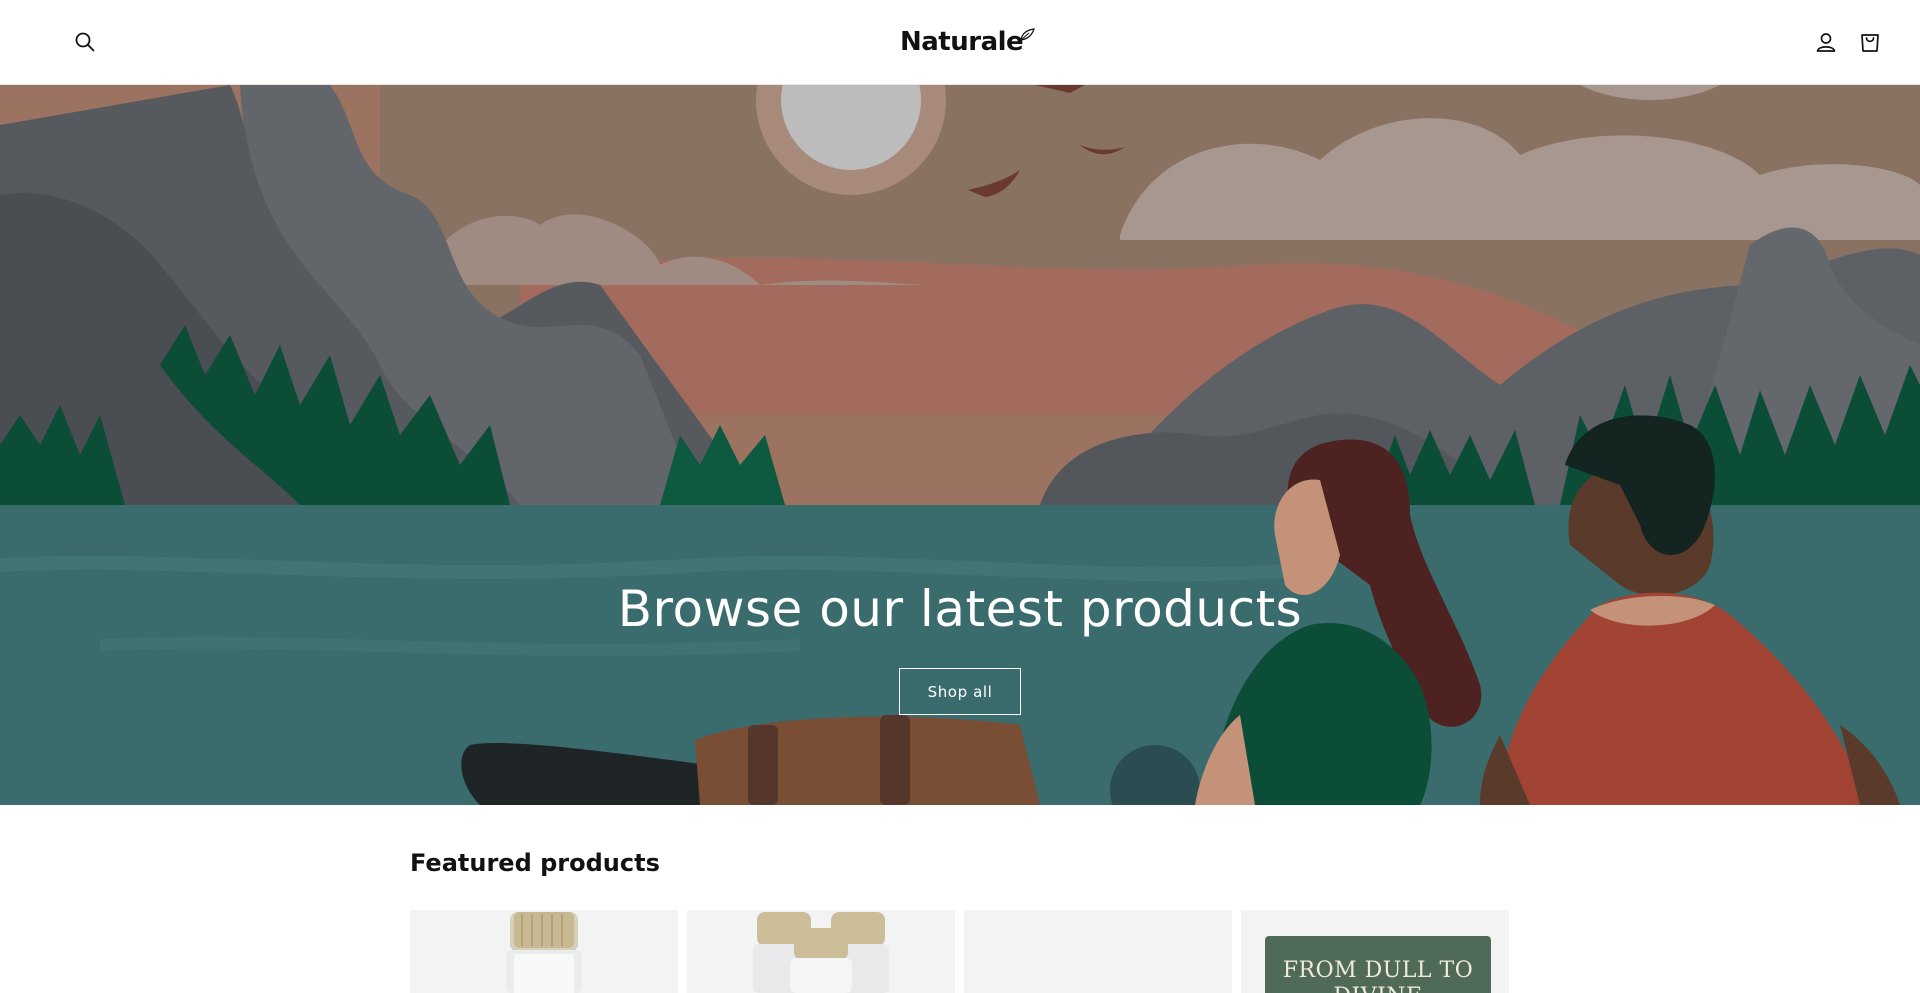  I want to click on product-grid: FROM DULL TO DIVINE, so click(960, 951).